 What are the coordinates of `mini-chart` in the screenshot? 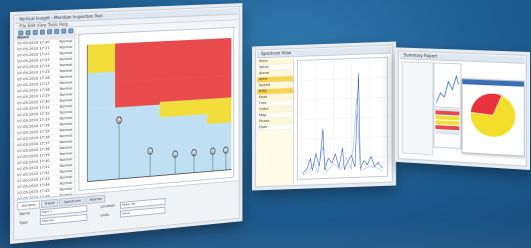 It's located at (447, 85).